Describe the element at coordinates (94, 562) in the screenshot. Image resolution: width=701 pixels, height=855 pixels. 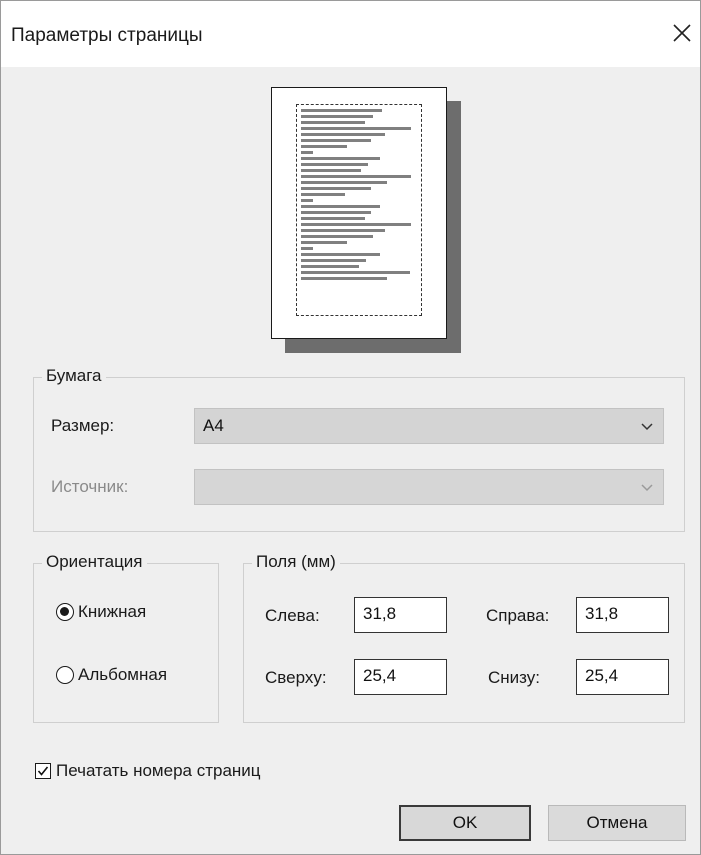
I see `orientation-group-label: Ориентация` at that location.